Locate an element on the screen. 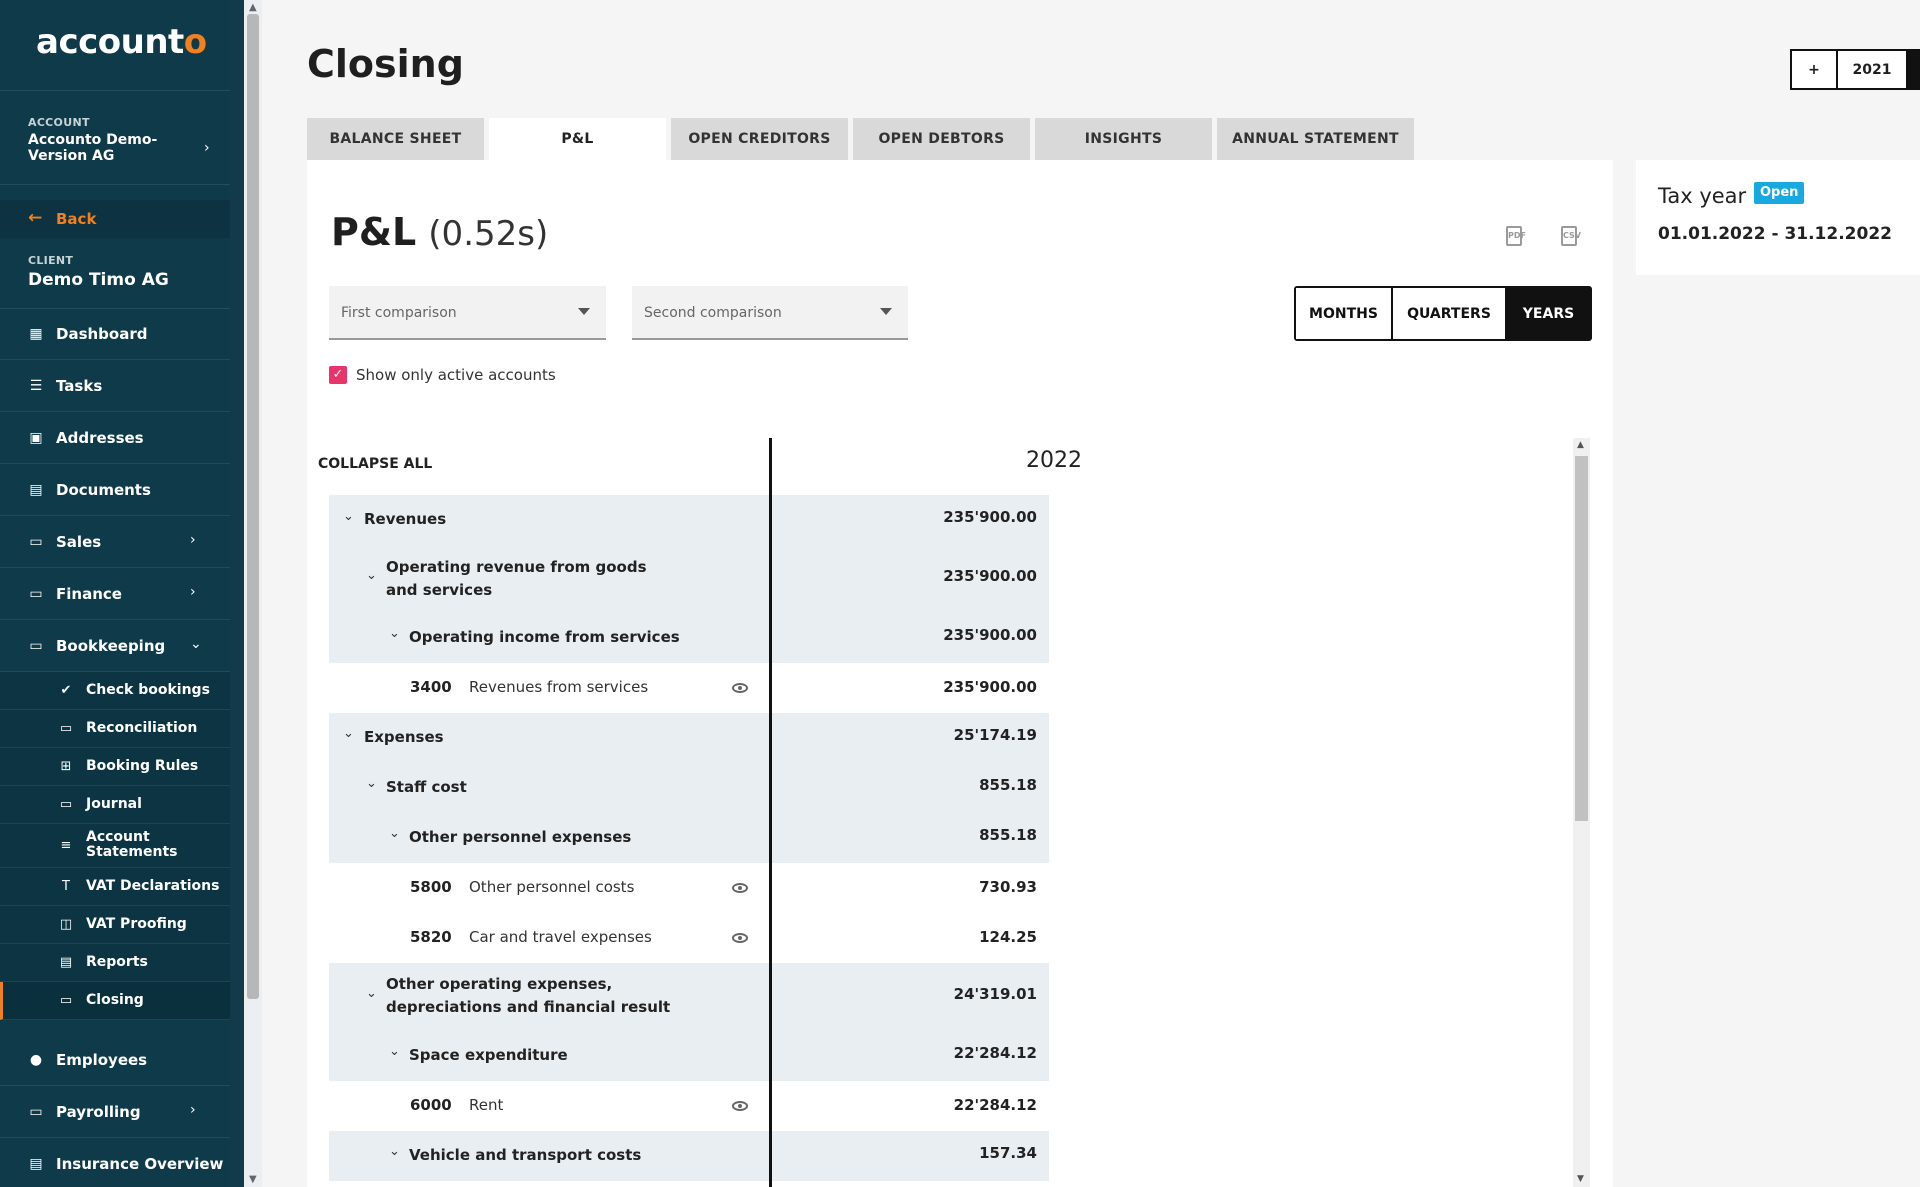 The height and width of the screenshot is (1187, 1920). sidebar-item-reconciliation: ▭ Reconciliation is located at coordinates (115, 729).